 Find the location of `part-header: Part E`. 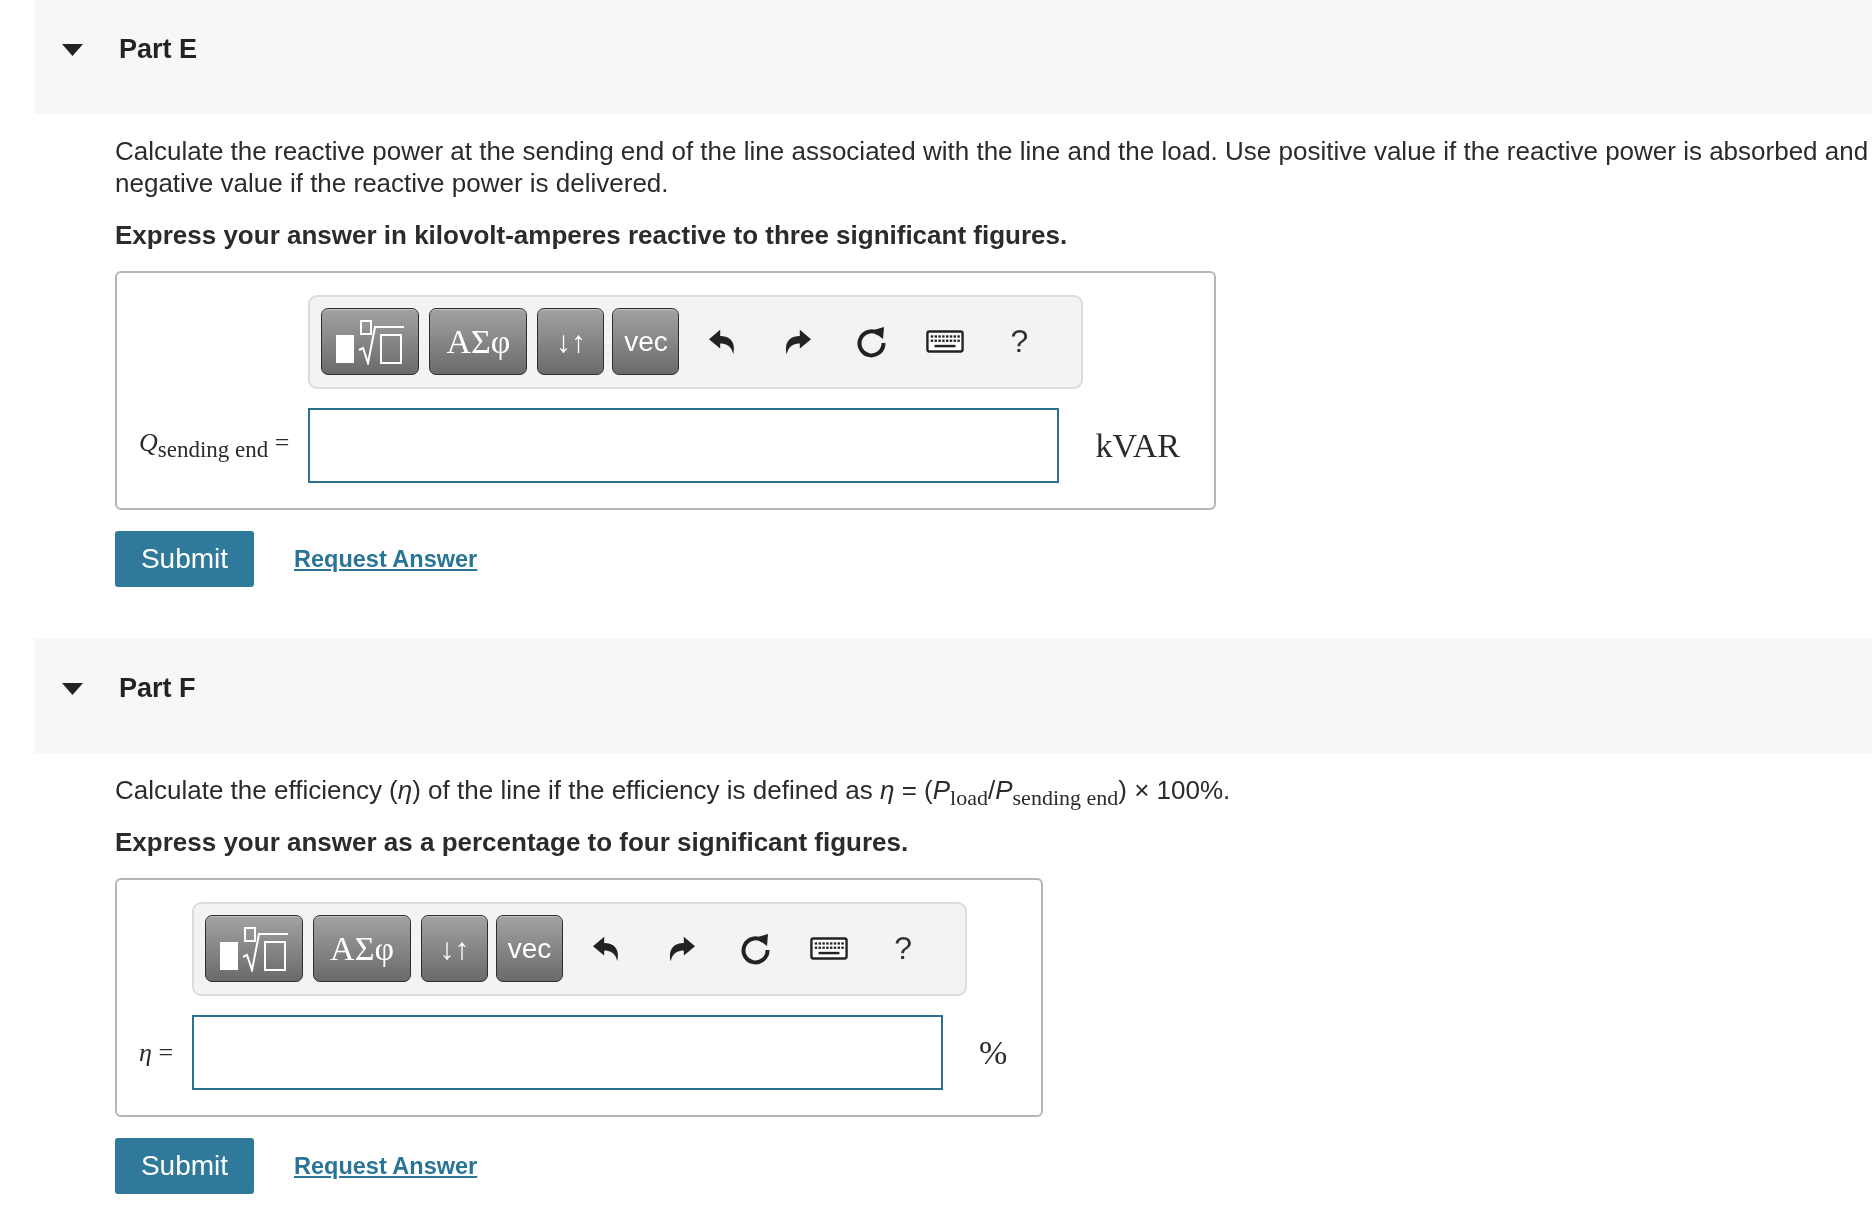

part-header: Part E is located at coordinates (953, 57).